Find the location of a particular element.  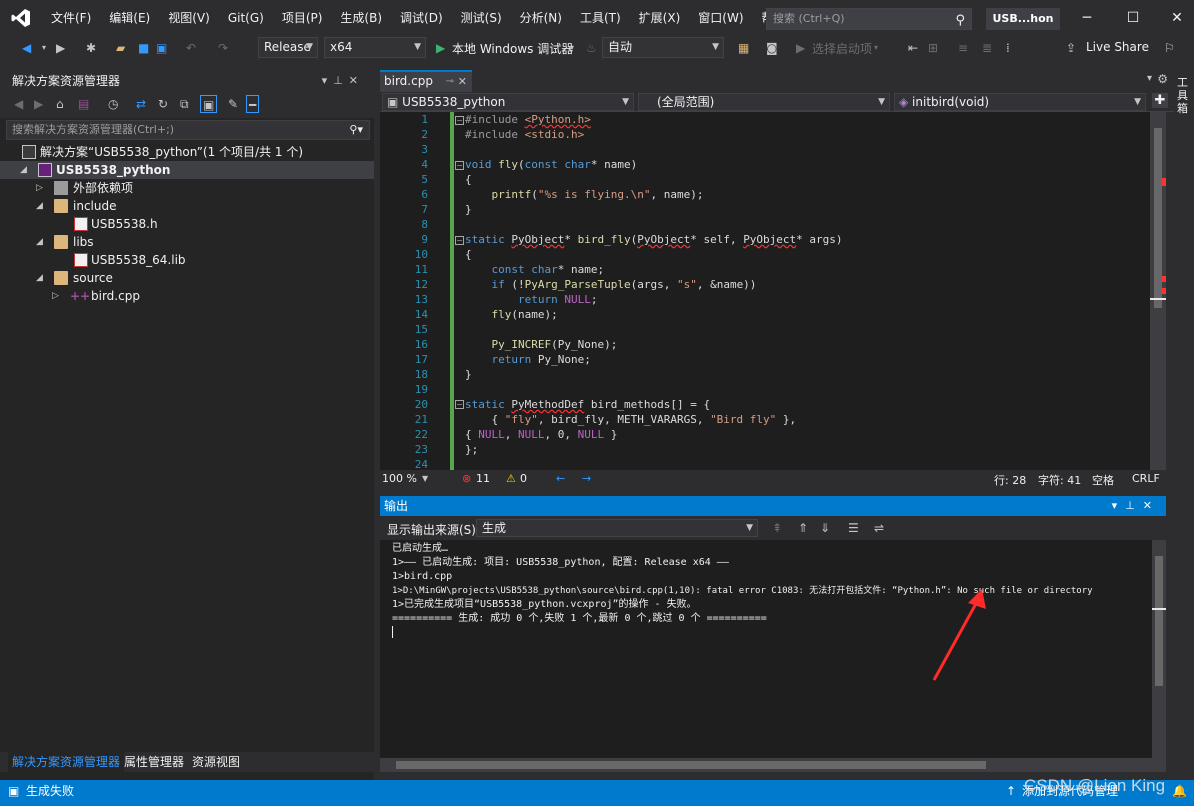

menu-edit: 编辑(E) is located at coordinates (129, 18).